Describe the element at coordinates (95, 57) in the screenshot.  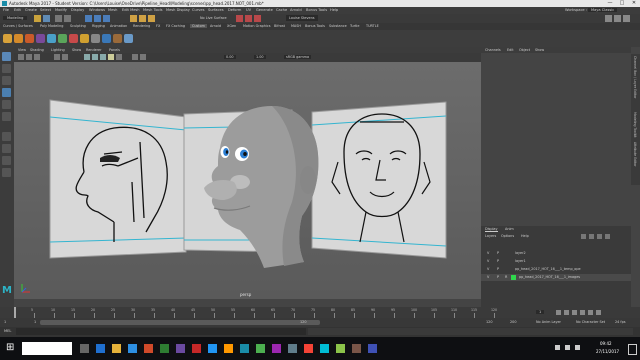
I see `smooth-shade-icon` at that location.